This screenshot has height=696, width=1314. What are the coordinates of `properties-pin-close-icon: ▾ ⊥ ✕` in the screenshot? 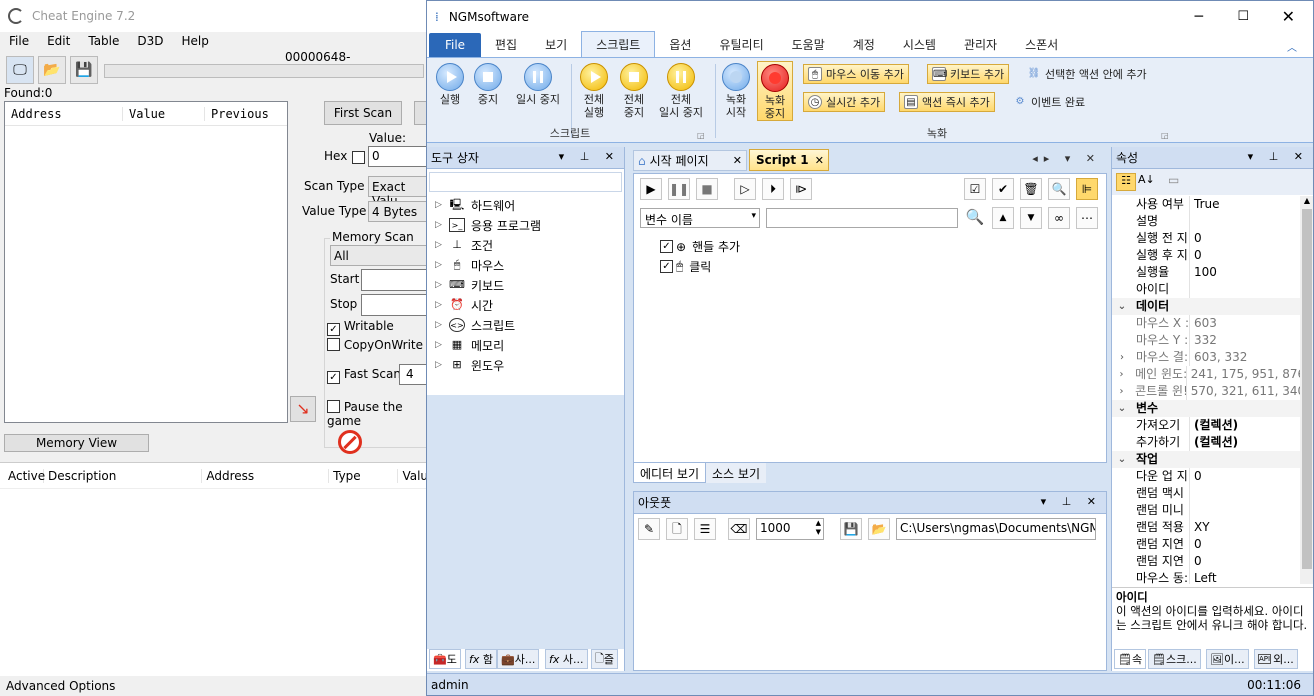 It's located at (1278, 156).